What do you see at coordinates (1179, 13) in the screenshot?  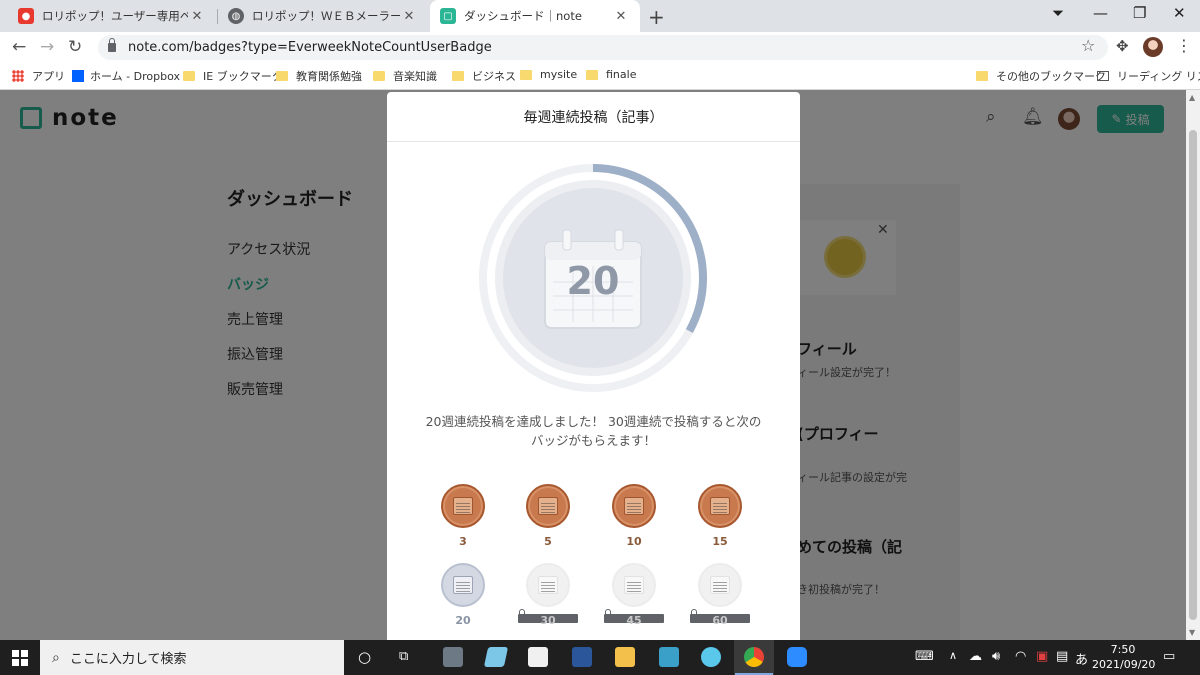 I see `close-window-icon: ✕` at bounding box center [1179, 13].